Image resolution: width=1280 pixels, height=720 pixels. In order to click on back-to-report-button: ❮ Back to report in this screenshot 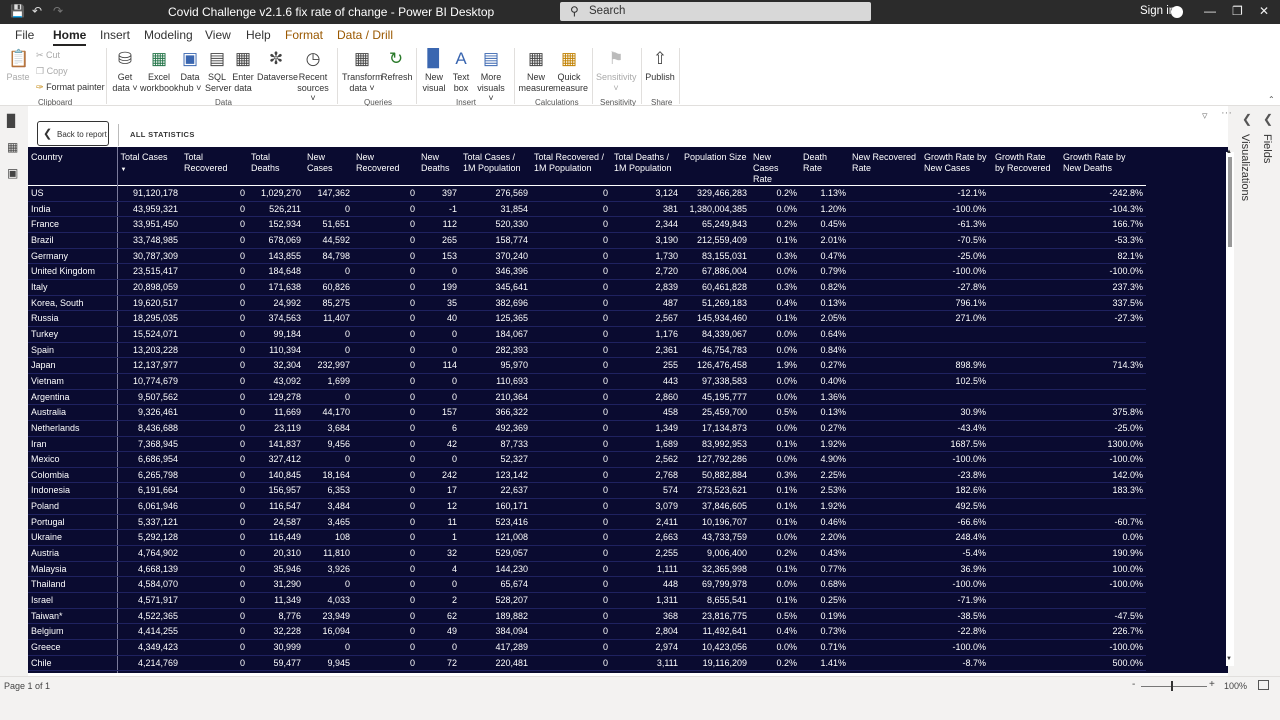, I will do `click(73, 133)`.